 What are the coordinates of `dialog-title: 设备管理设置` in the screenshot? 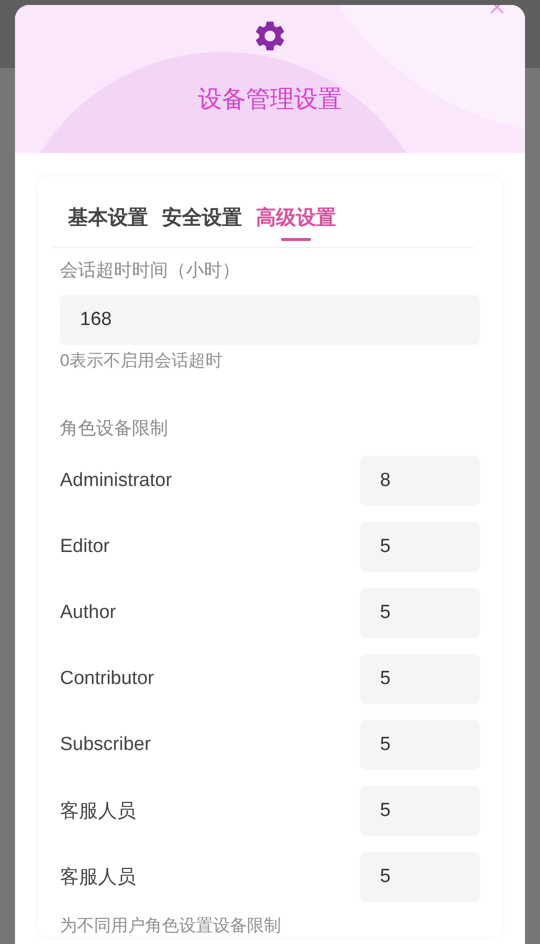 It's located at (270, 100).